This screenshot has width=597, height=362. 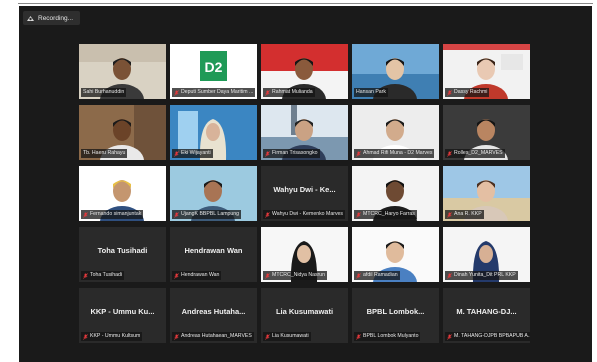 What do you see at coordinates (305, 3) in the screenshot?
I see `divider-line` at bounding box center [305, 3].